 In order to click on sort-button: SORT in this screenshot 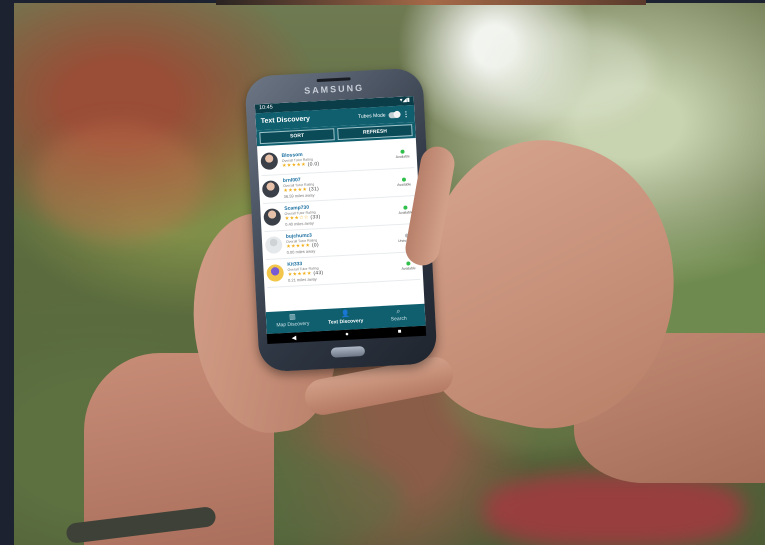, I will do `click(297, 136)`.